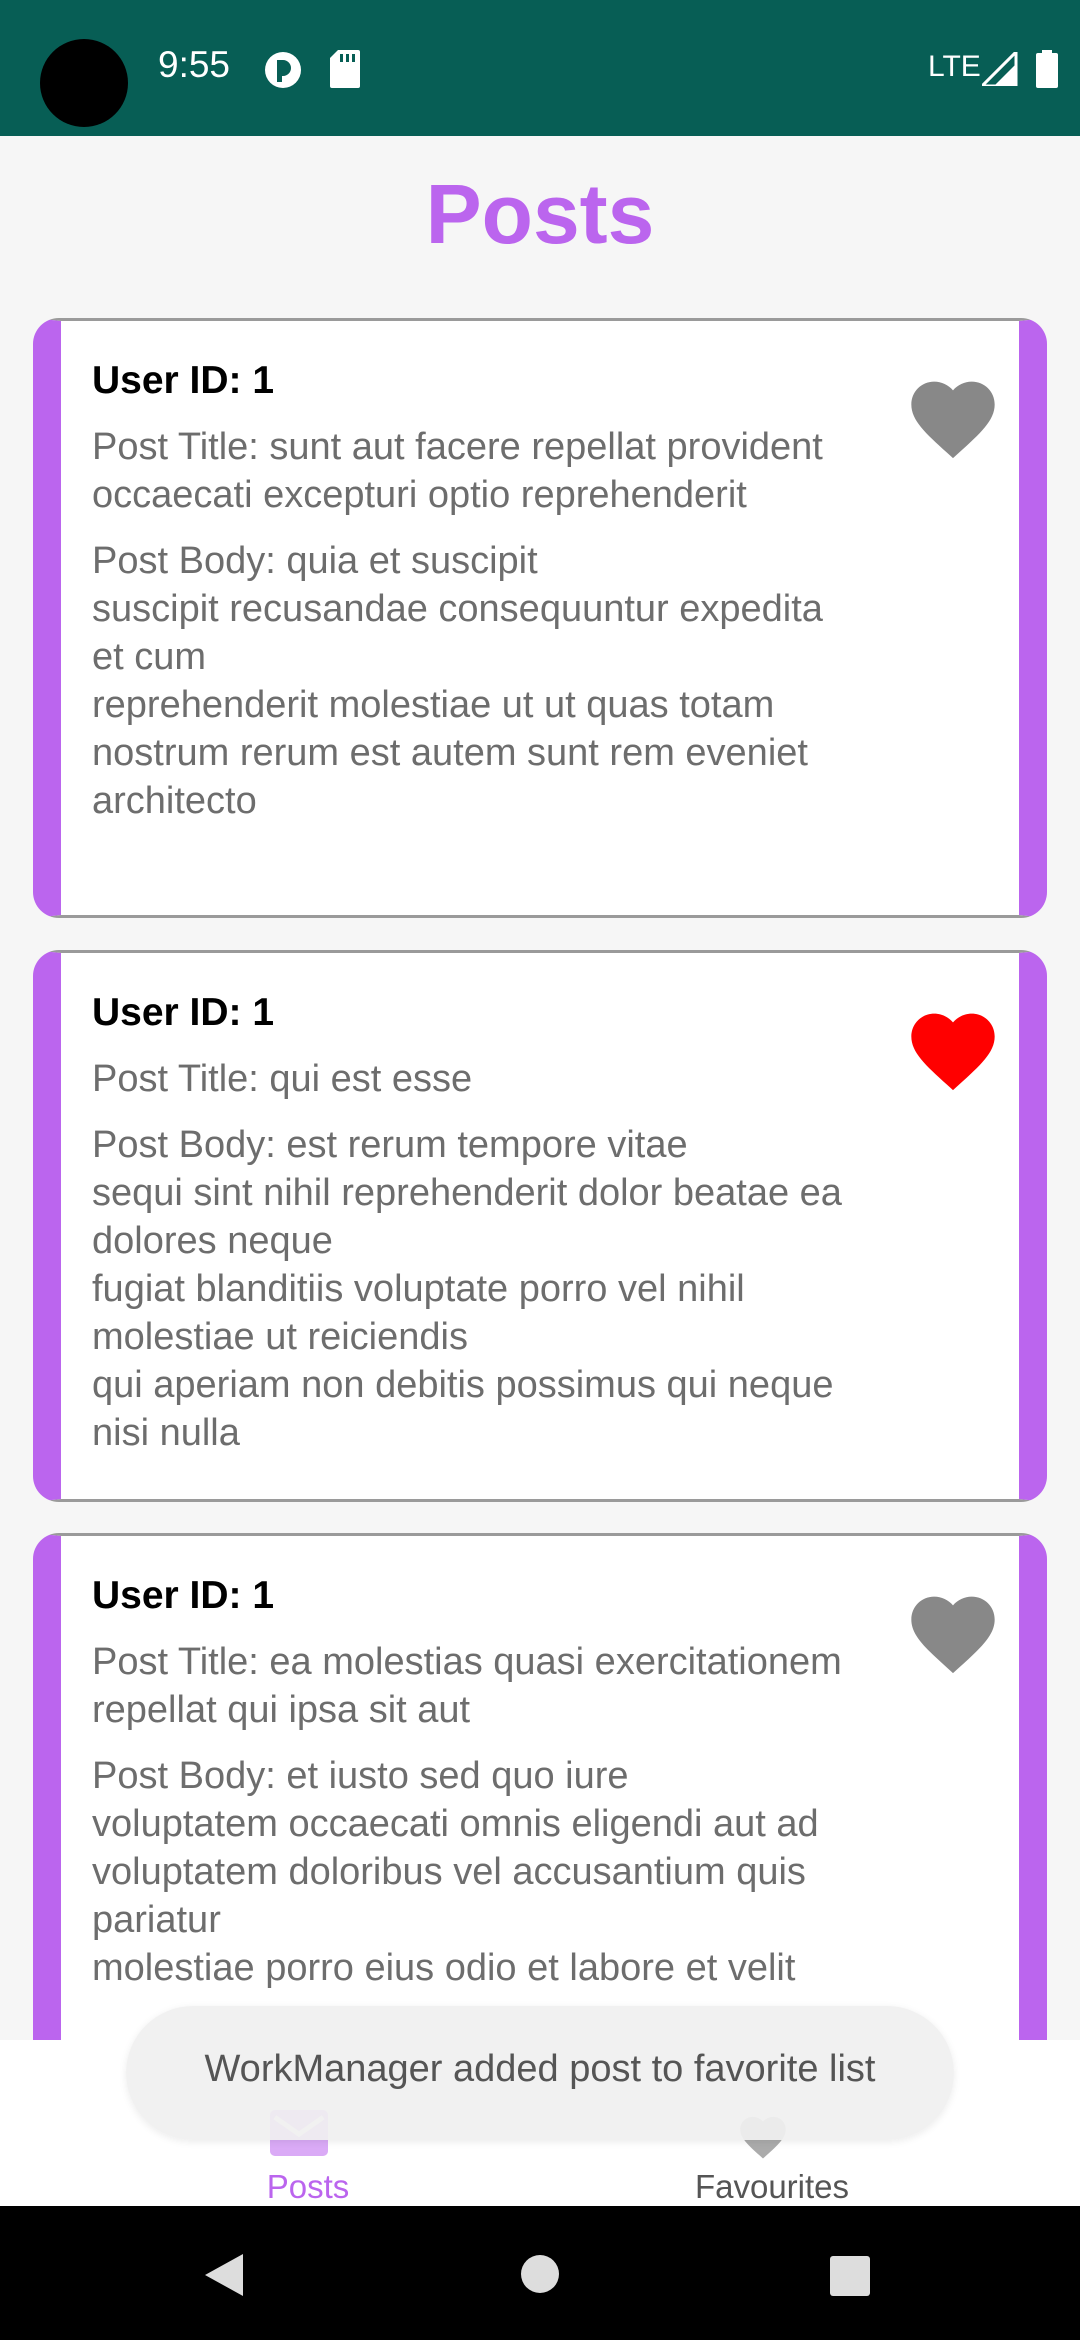 The image size is (1080, 2340). I want to click on battery-icon, so click(1047, 69).